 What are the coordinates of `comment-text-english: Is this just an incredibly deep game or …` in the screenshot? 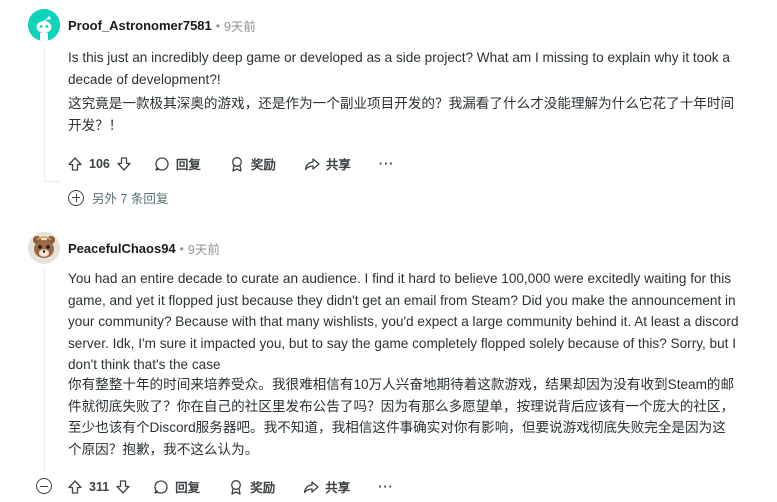 It's located at (399, 68).